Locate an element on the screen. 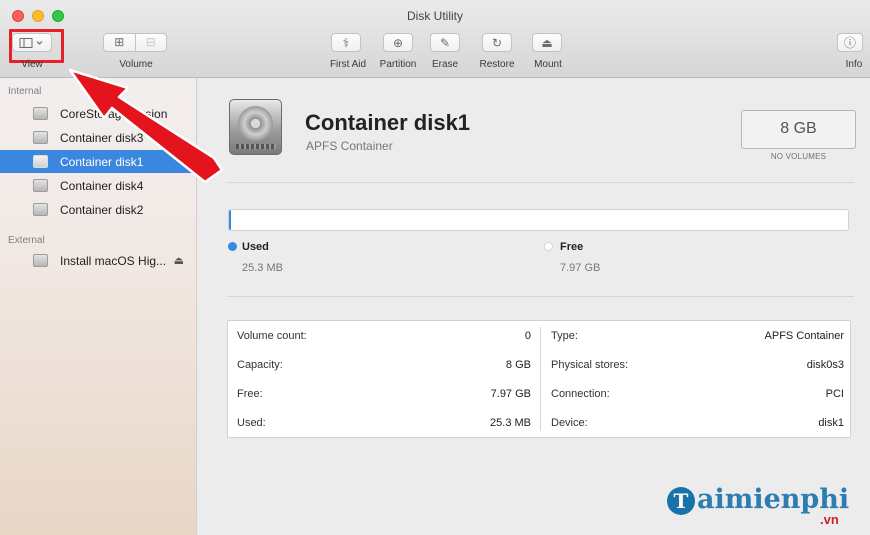 The height and width of the screenshot is (535, 870). remove-volume-icon: ⊟ is located at coordinates (150, 42).